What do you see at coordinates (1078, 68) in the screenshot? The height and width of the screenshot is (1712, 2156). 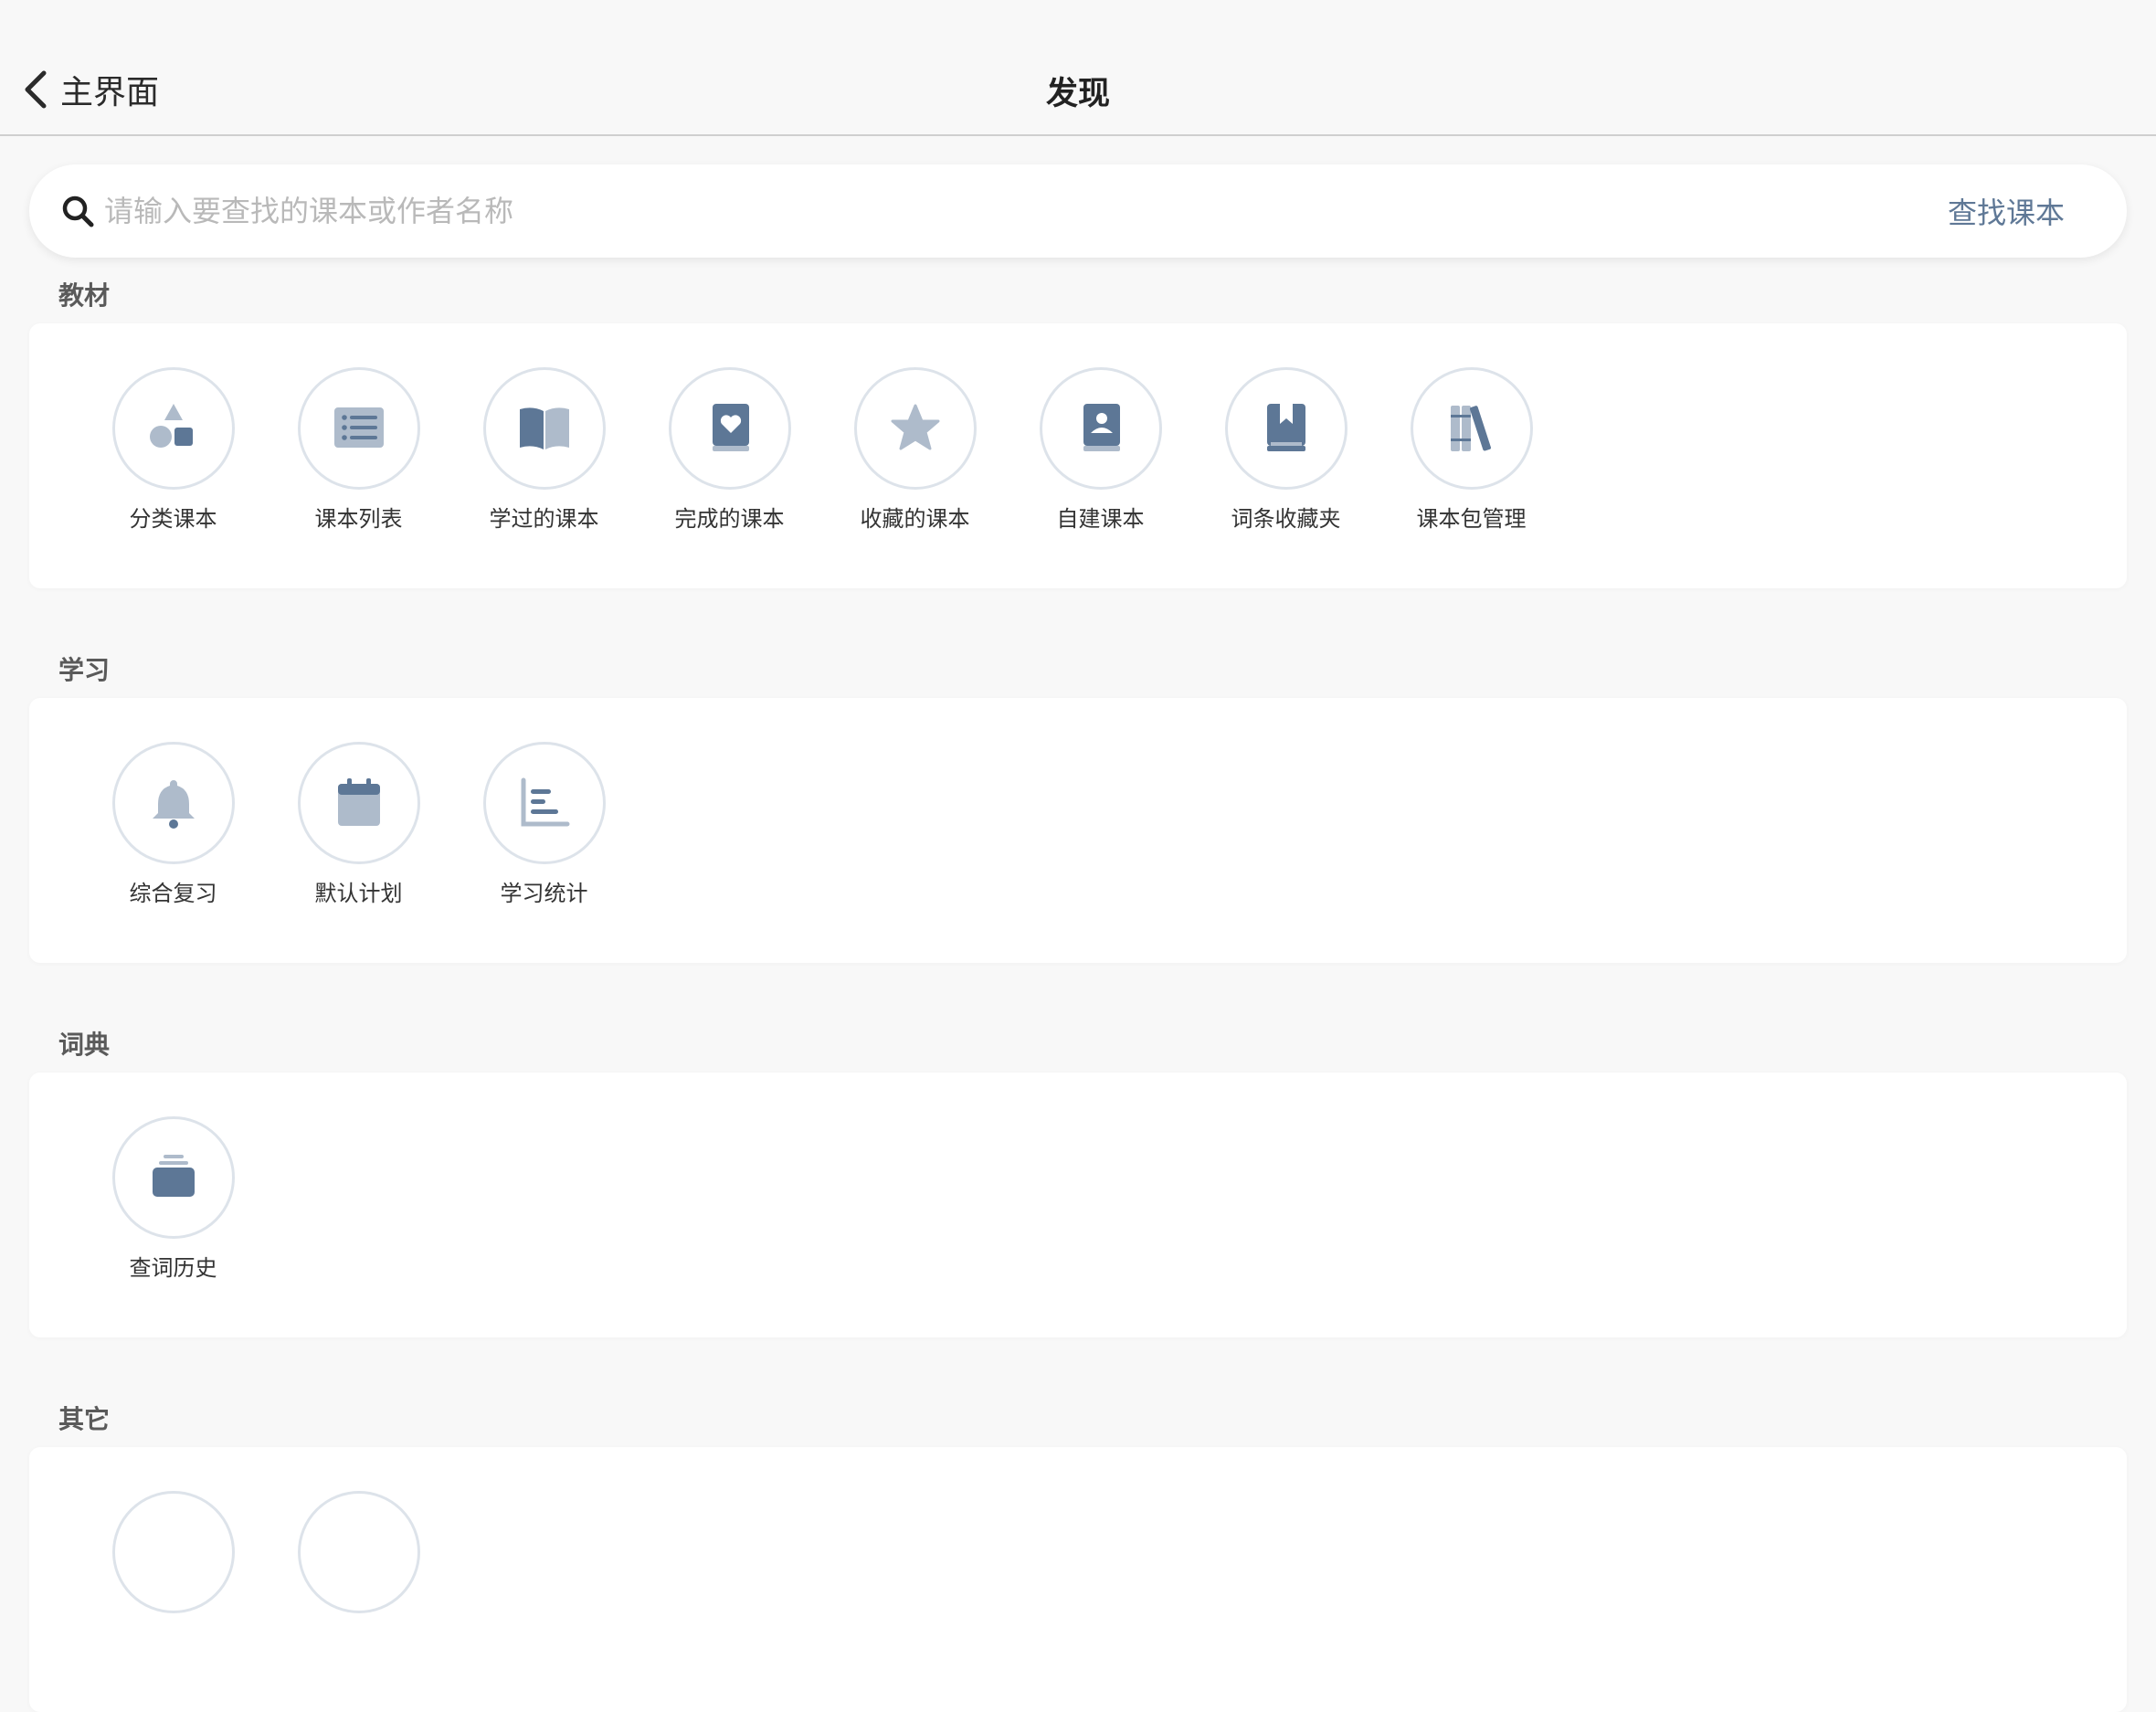 I see `navigation-bar: 主界面 发现` at bounding box center [1078, 68].